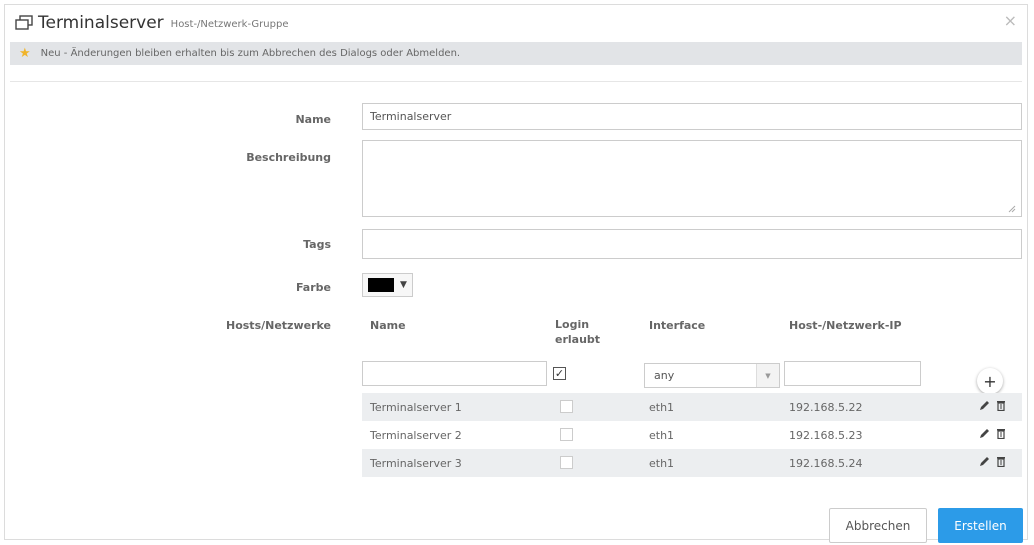  I want to click on dialog-header: Terminalserver Host-/Netzwerk-Gruppe, so click(151, 23).